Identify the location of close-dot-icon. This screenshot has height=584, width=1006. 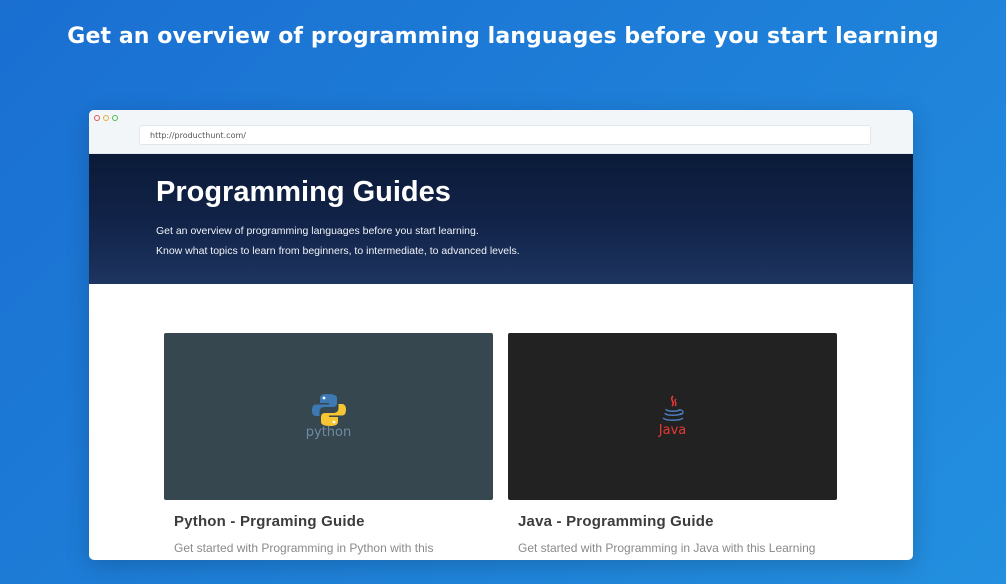
(97, 118).